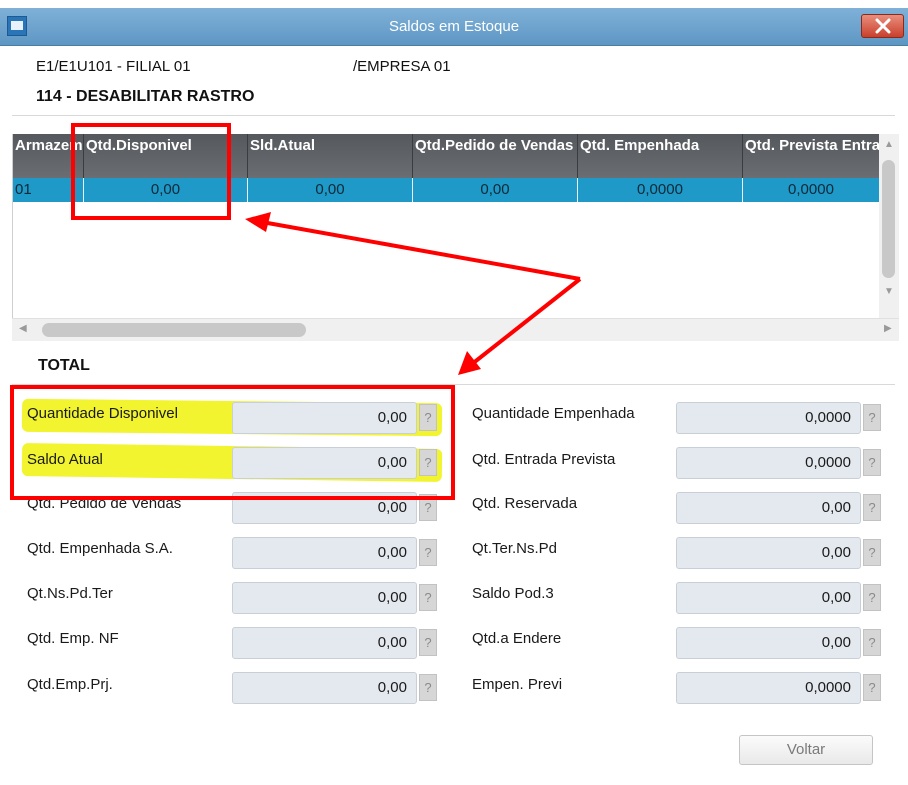  I want to click on chevron-down-icon: ▼, so click(889, 291).